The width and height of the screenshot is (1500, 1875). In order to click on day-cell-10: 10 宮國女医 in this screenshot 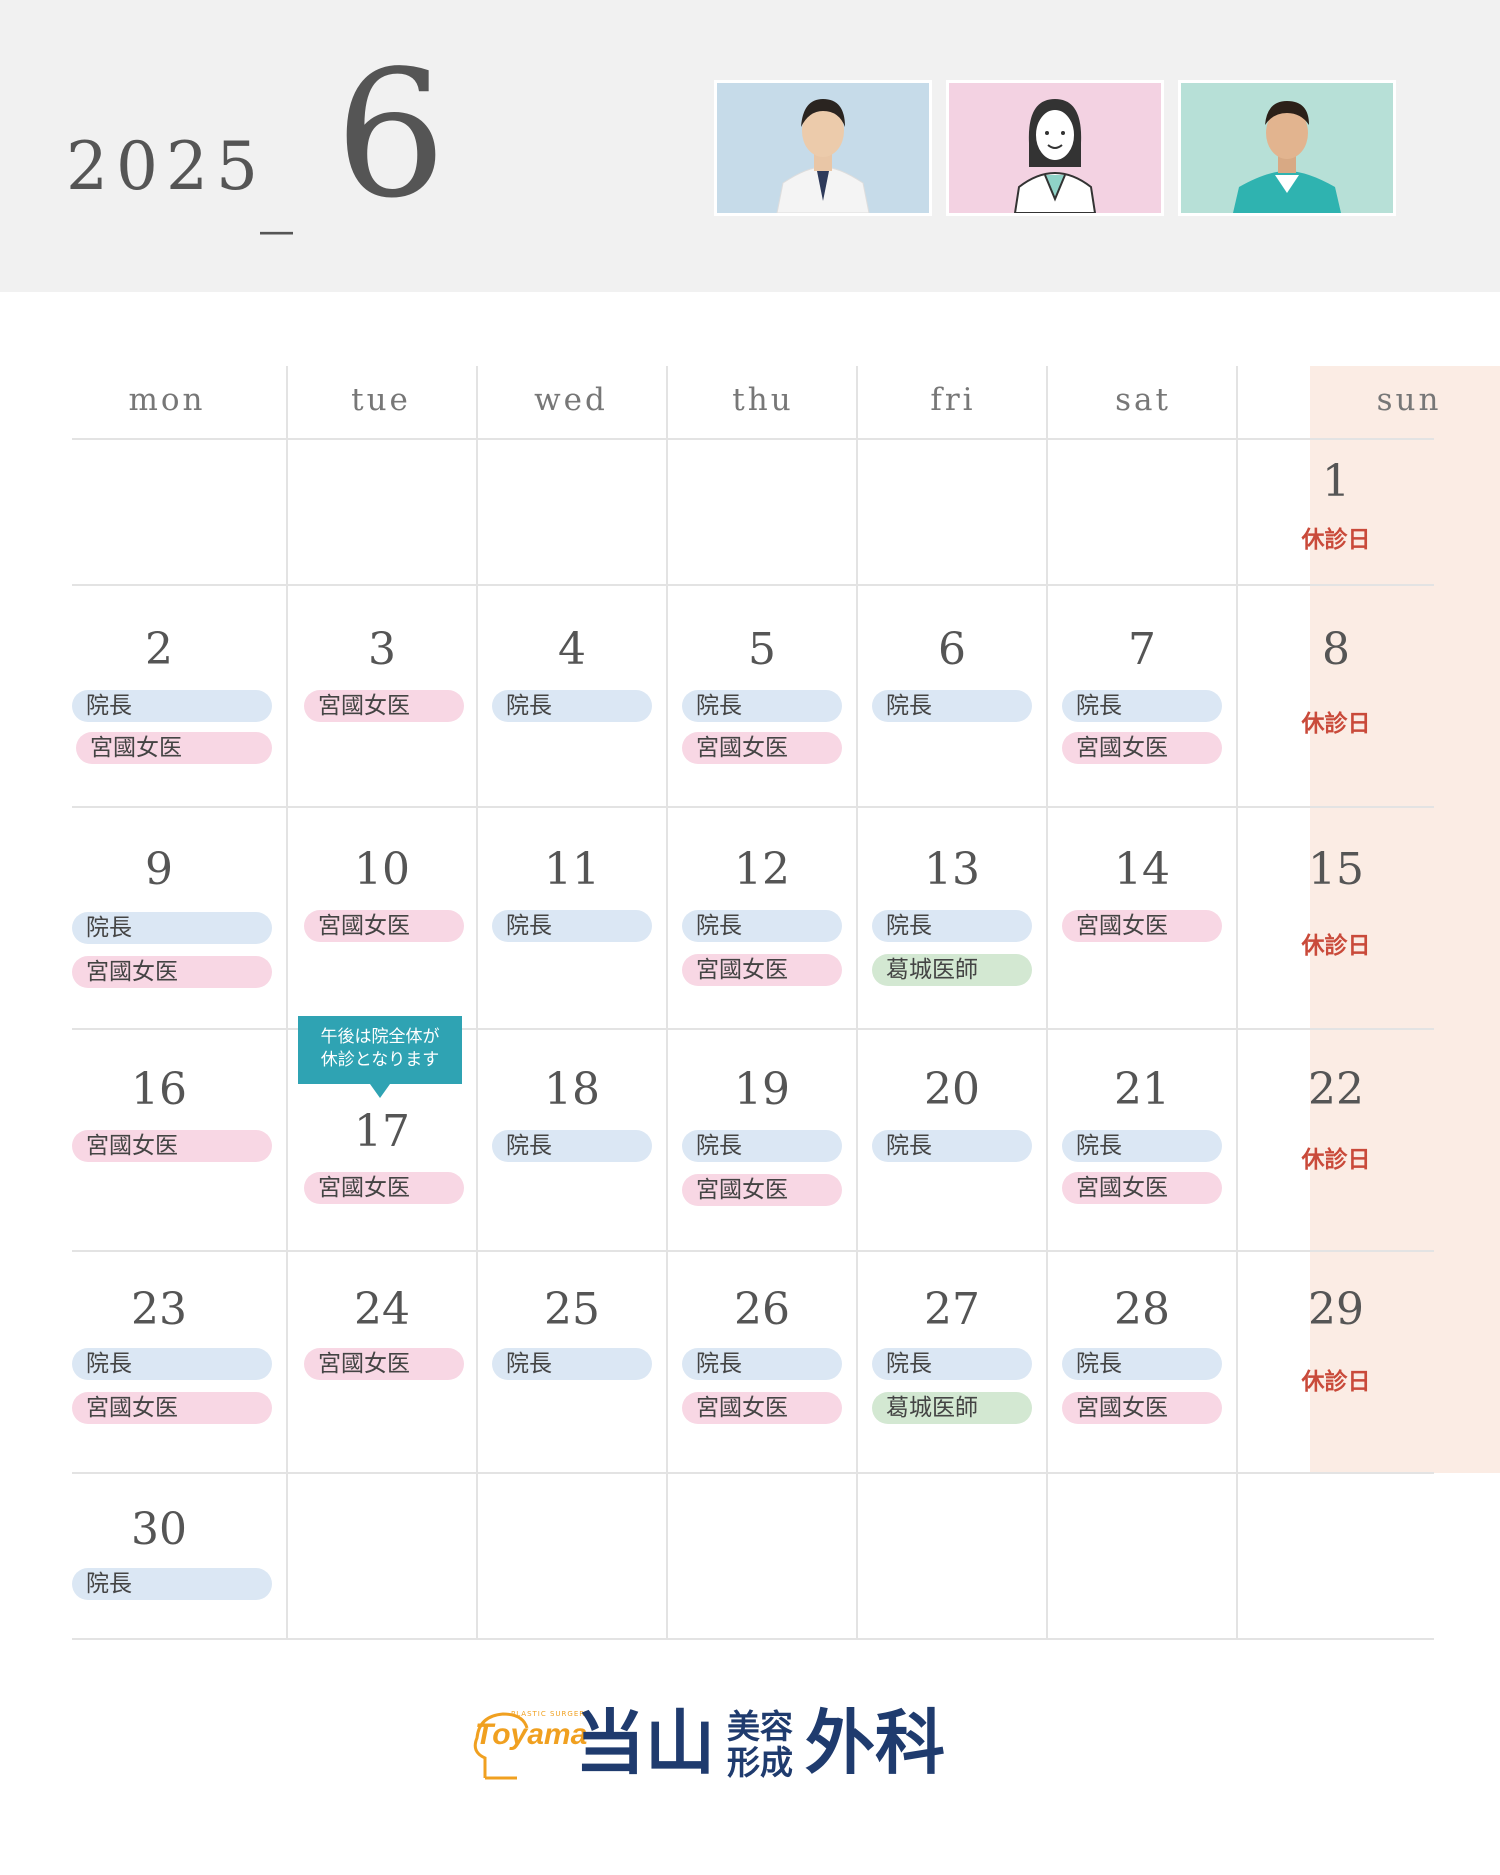, I will do `click(382, 918)`.